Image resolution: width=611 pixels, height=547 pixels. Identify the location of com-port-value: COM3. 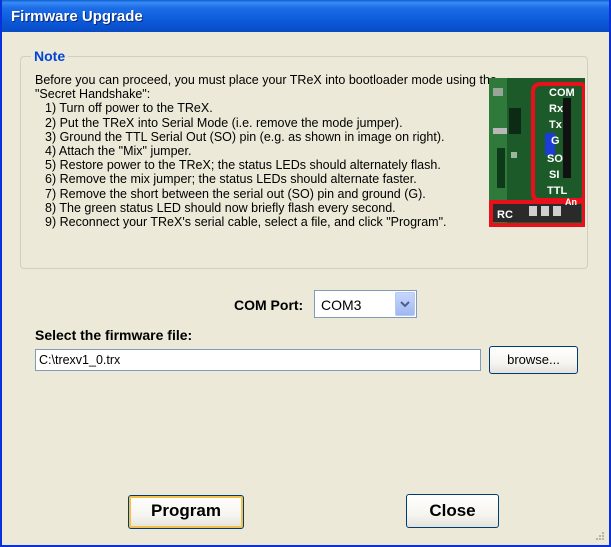
(341, 305).